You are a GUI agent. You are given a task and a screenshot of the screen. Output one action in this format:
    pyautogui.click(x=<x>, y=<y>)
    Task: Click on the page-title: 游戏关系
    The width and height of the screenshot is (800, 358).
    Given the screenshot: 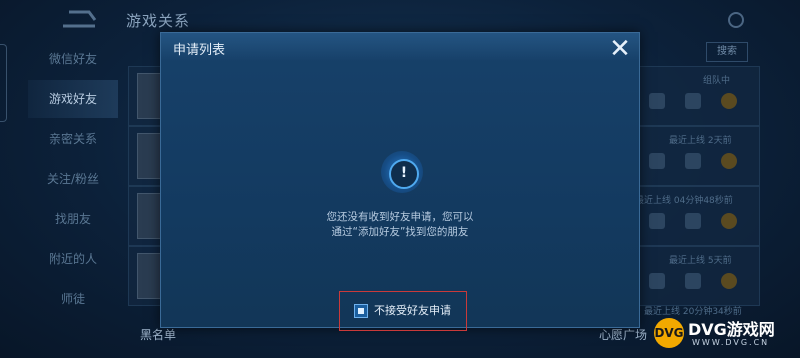 What is the action you would take?
    pyautogui.click(x=158, y=21)
    